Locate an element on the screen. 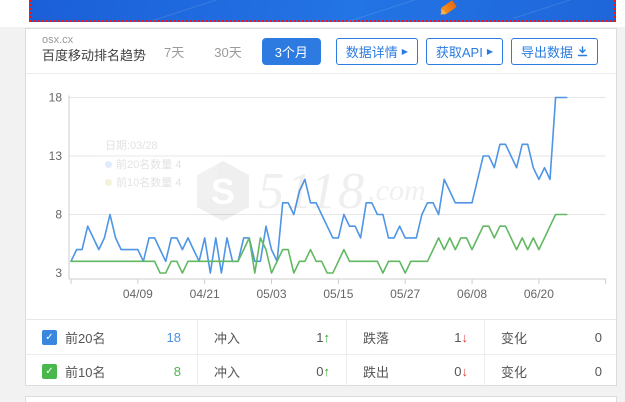  row-value: 18 is located at coordinates (173, 337).